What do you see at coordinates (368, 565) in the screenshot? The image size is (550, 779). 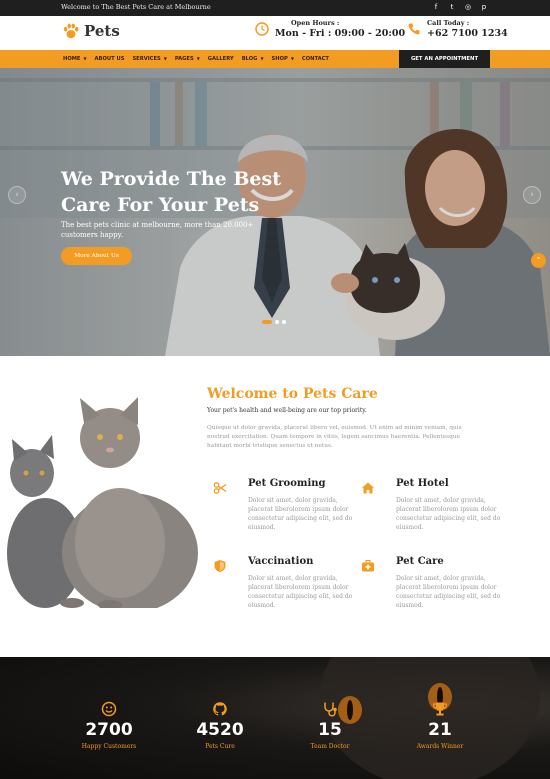 I see `medical-kit-icon` at bounding box center [368, 565].